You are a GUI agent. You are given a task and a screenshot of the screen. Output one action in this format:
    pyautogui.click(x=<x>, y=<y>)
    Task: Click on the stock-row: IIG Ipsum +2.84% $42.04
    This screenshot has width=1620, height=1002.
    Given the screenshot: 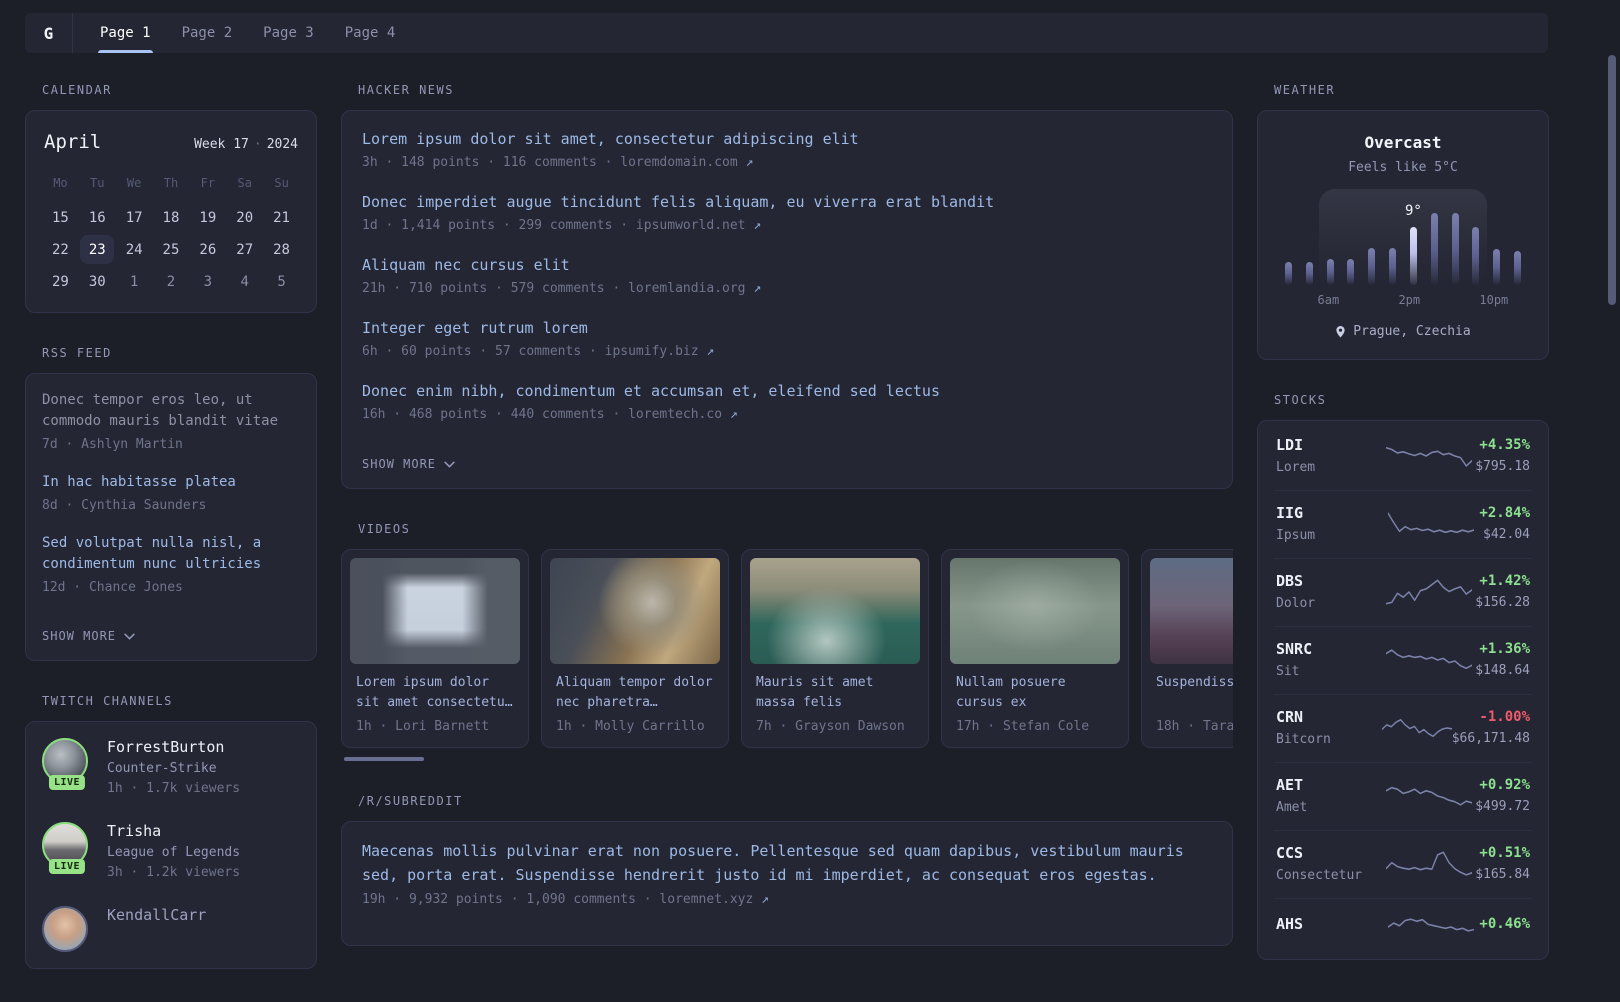 What is the action you would take?
    pyautogui.click(x=1403, y=524)
    